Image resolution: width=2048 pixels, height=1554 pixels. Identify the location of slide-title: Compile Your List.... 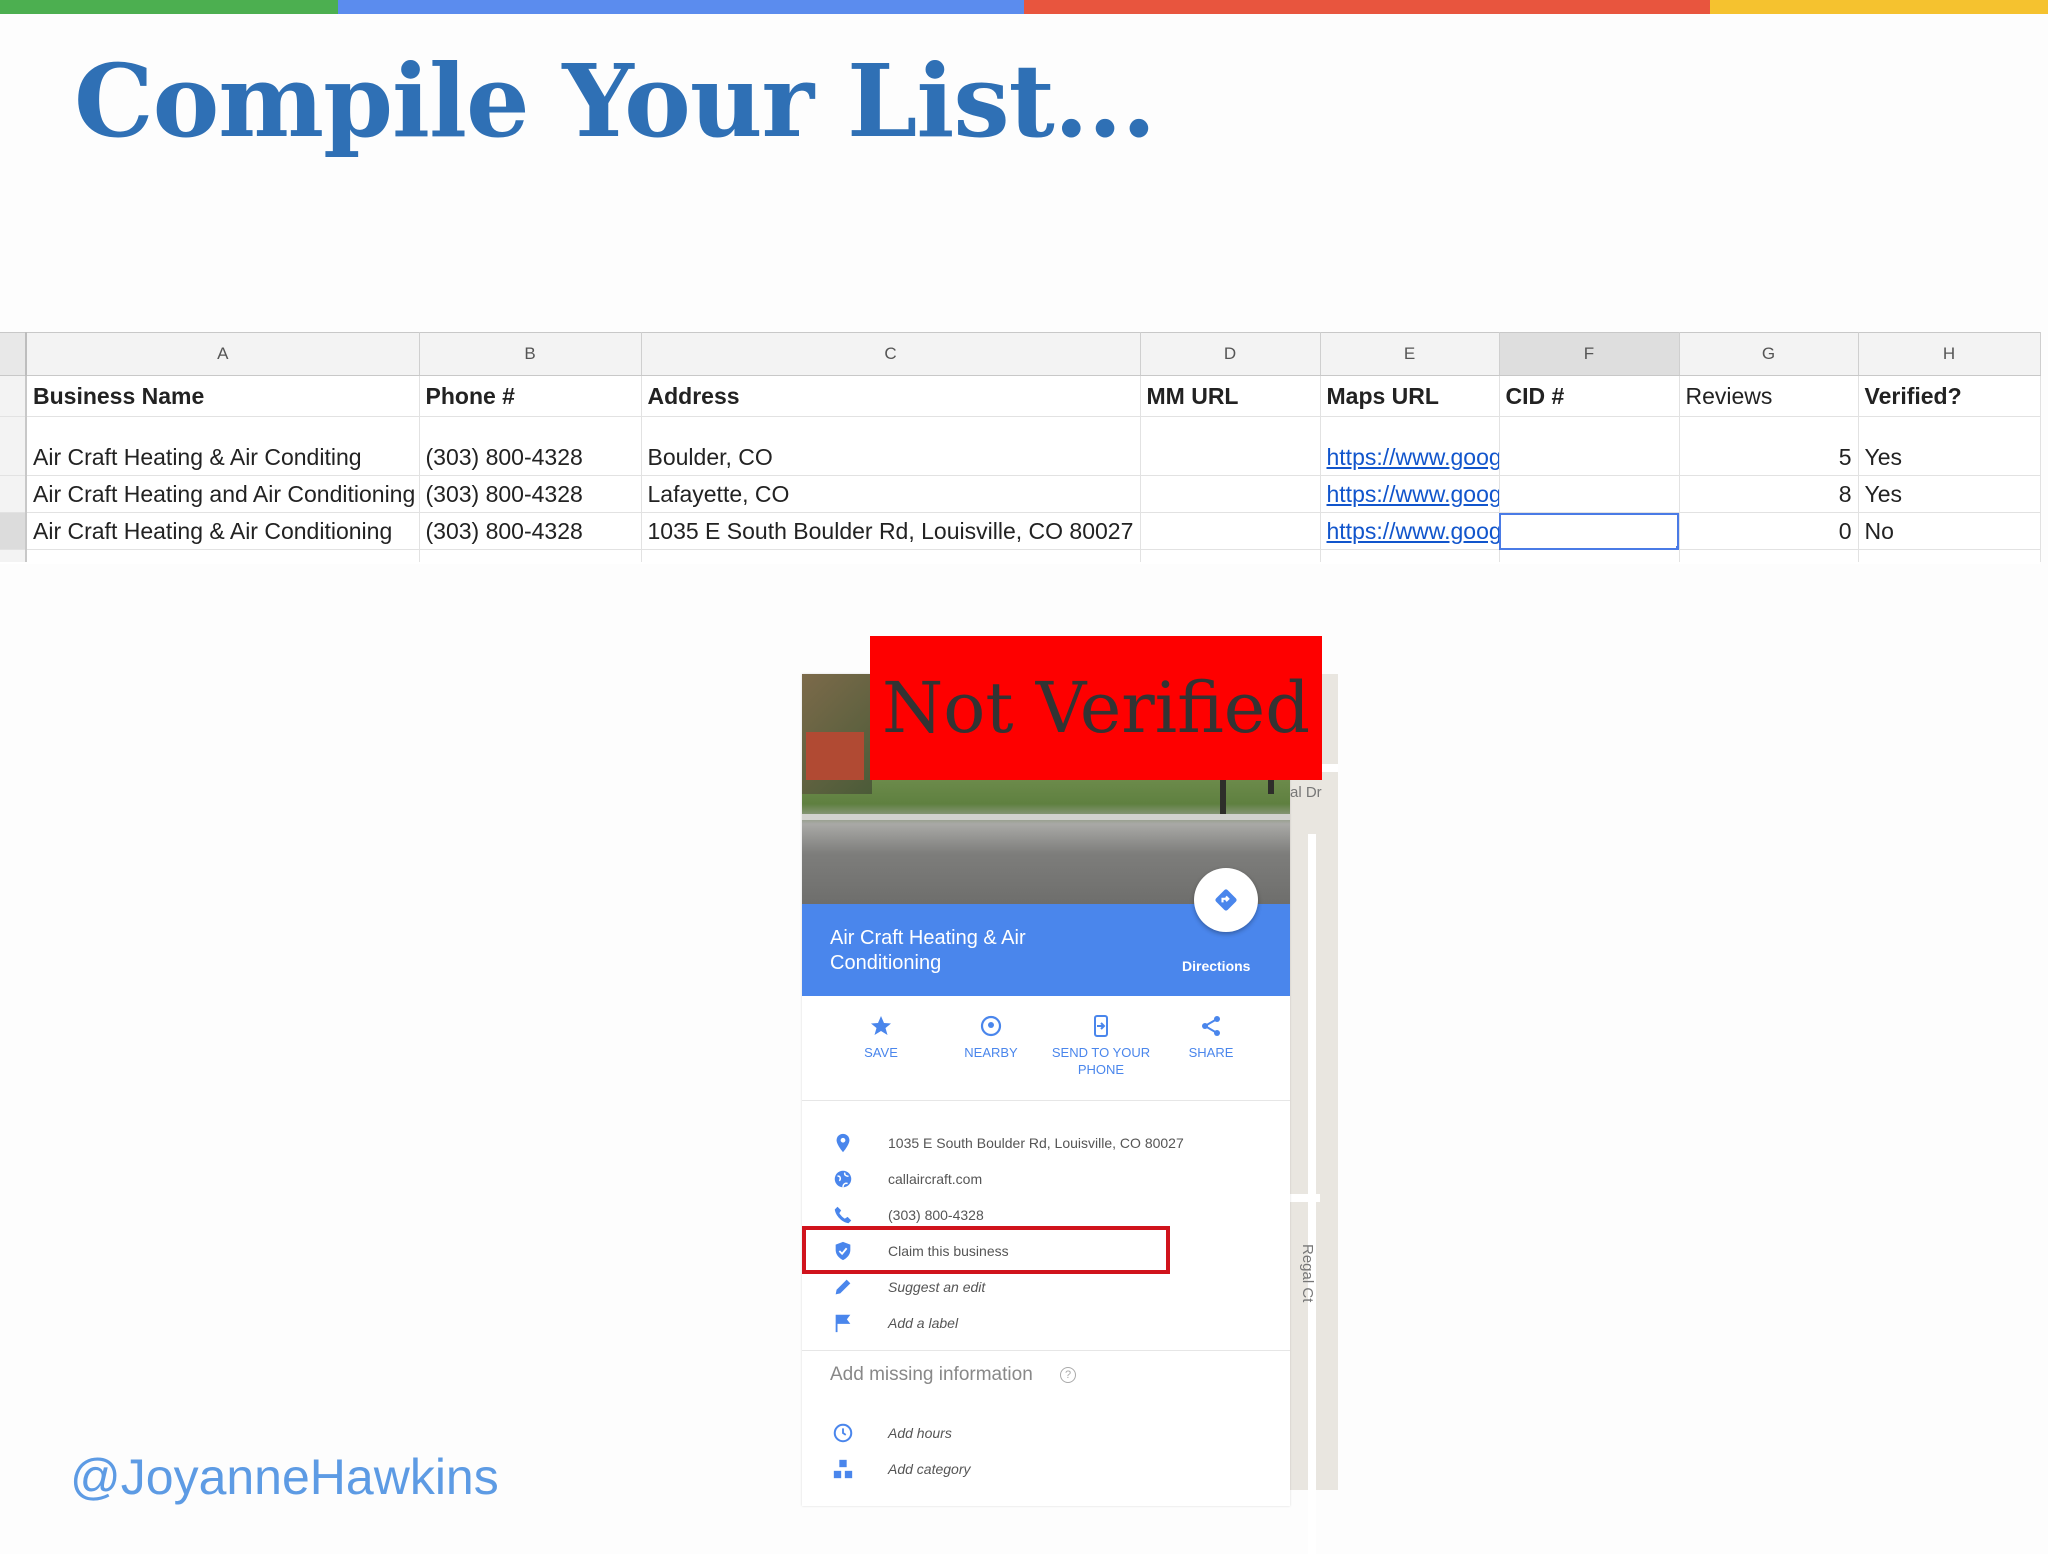
(615, 101).